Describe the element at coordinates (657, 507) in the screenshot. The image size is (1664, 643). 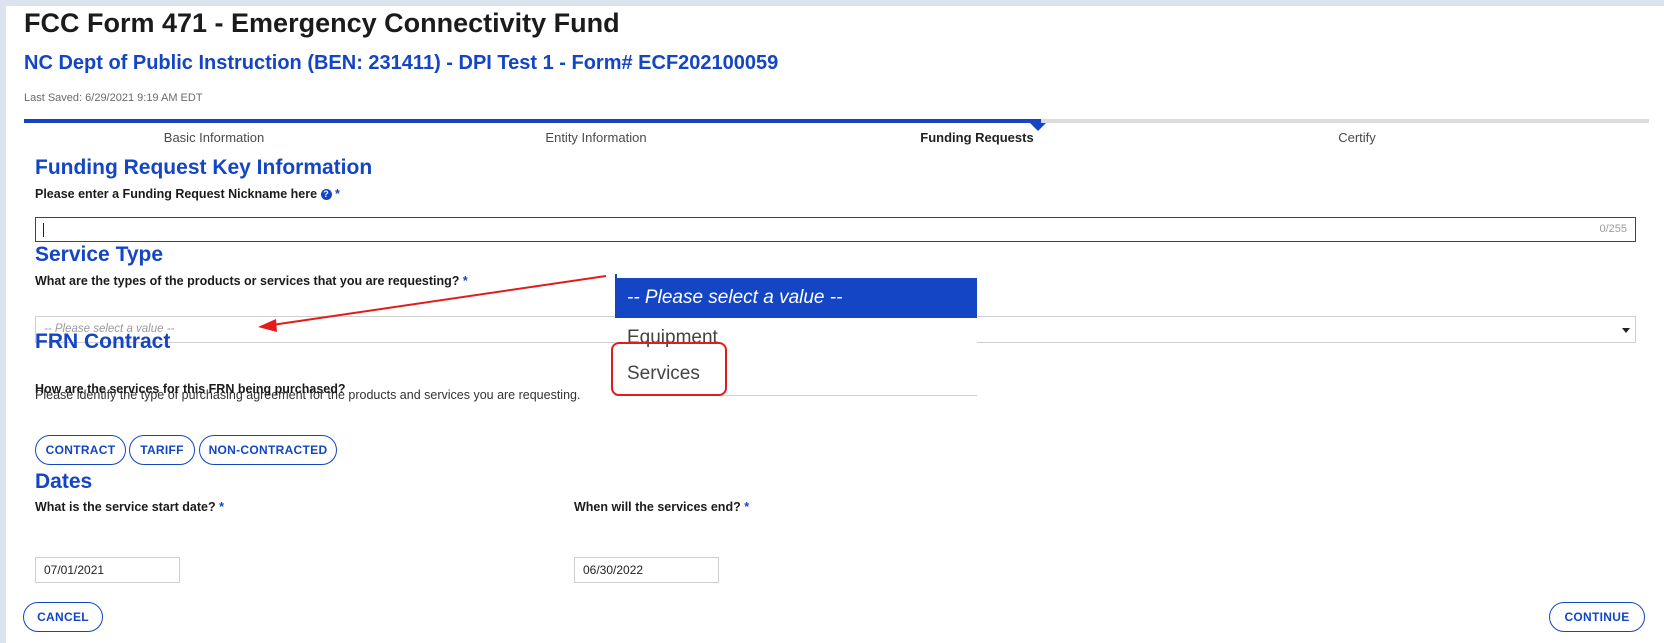
I see `end-date-label-text: When will the services end?` at that location.